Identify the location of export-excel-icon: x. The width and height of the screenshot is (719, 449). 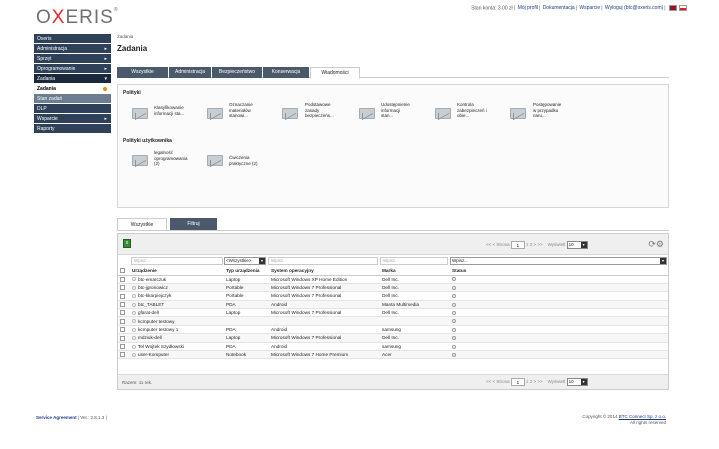
(127, 243).